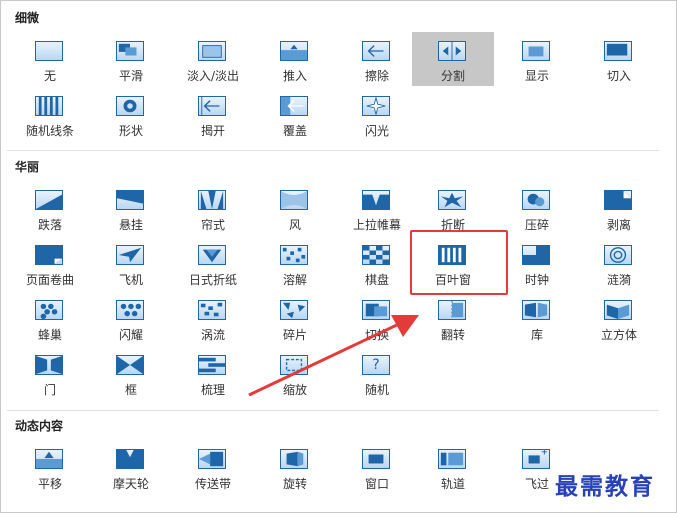 The height and width of the screenshot is (513, 677). Describe the element at coordinates (667, 256) in the screenshot. I see `vertical-scrollbar` at that location.